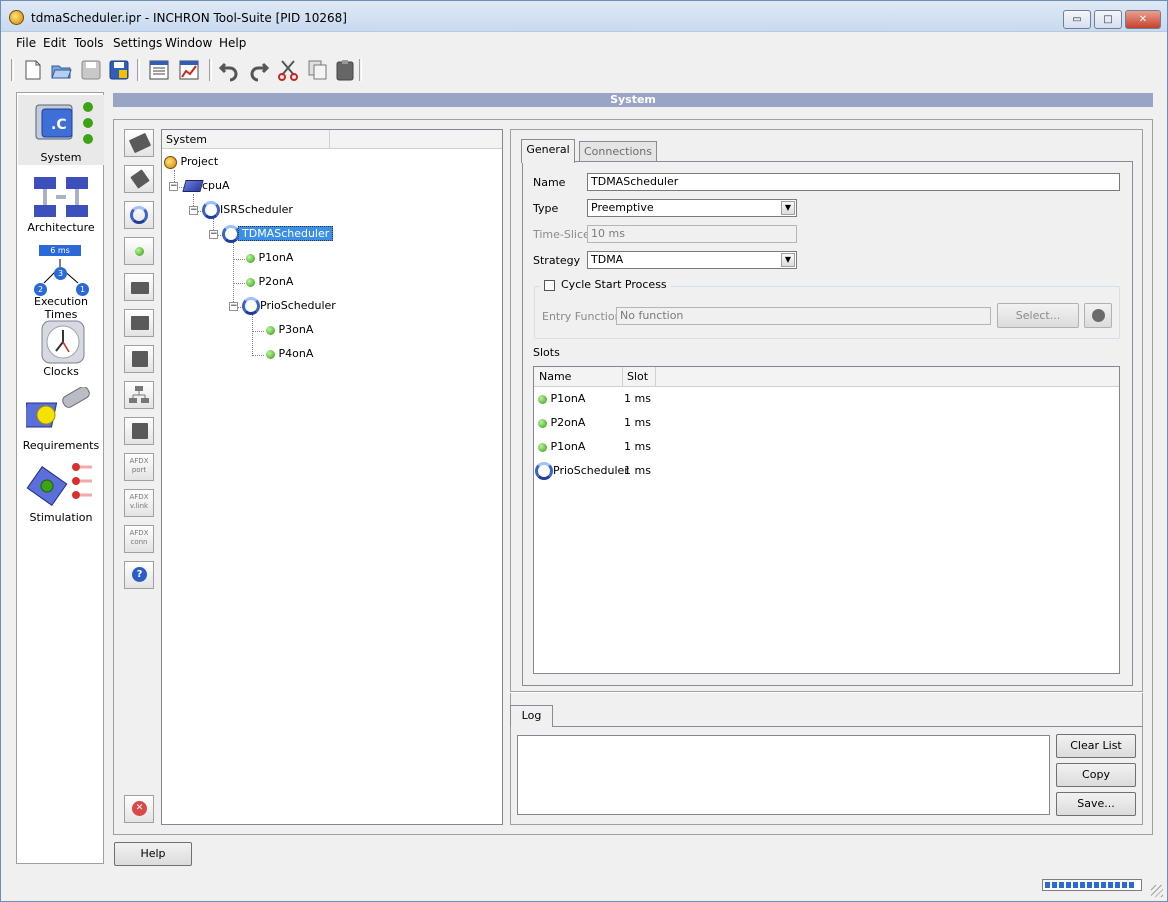  Describe the element at coordinates (826, 471) in the screenshot. I see `table-row: PrioScheduler 1 ms` at that location.